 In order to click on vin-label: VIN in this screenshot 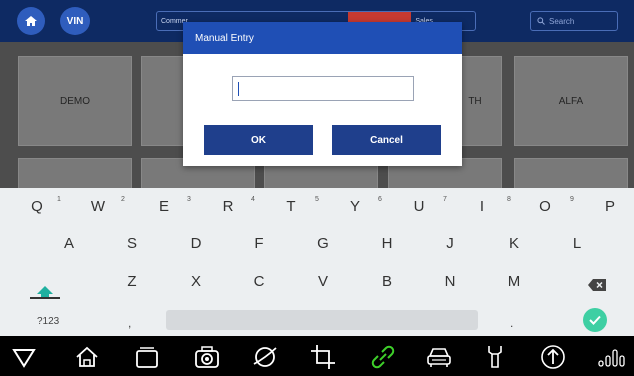, I will do `click(75, 21)`.